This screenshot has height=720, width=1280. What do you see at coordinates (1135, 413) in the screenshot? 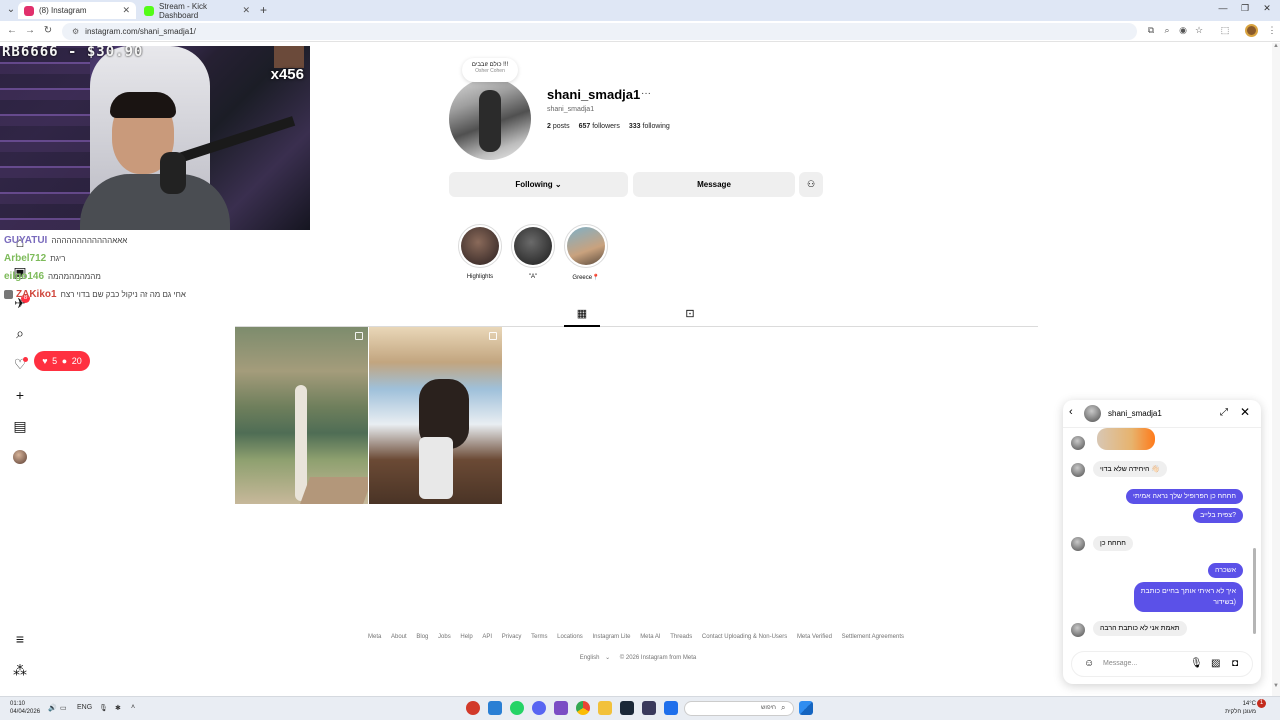
I see `dm-username: shani_smadja1` at bounding box center [1135, 413].